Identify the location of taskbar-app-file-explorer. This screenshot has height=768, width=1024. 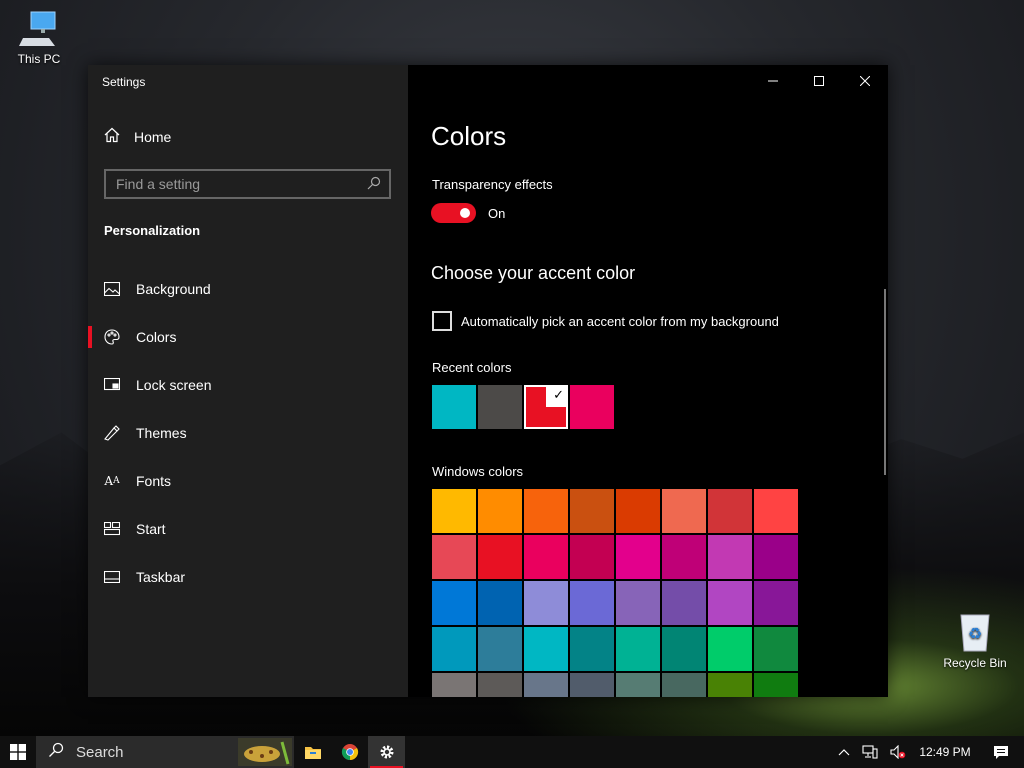
(312, 752).